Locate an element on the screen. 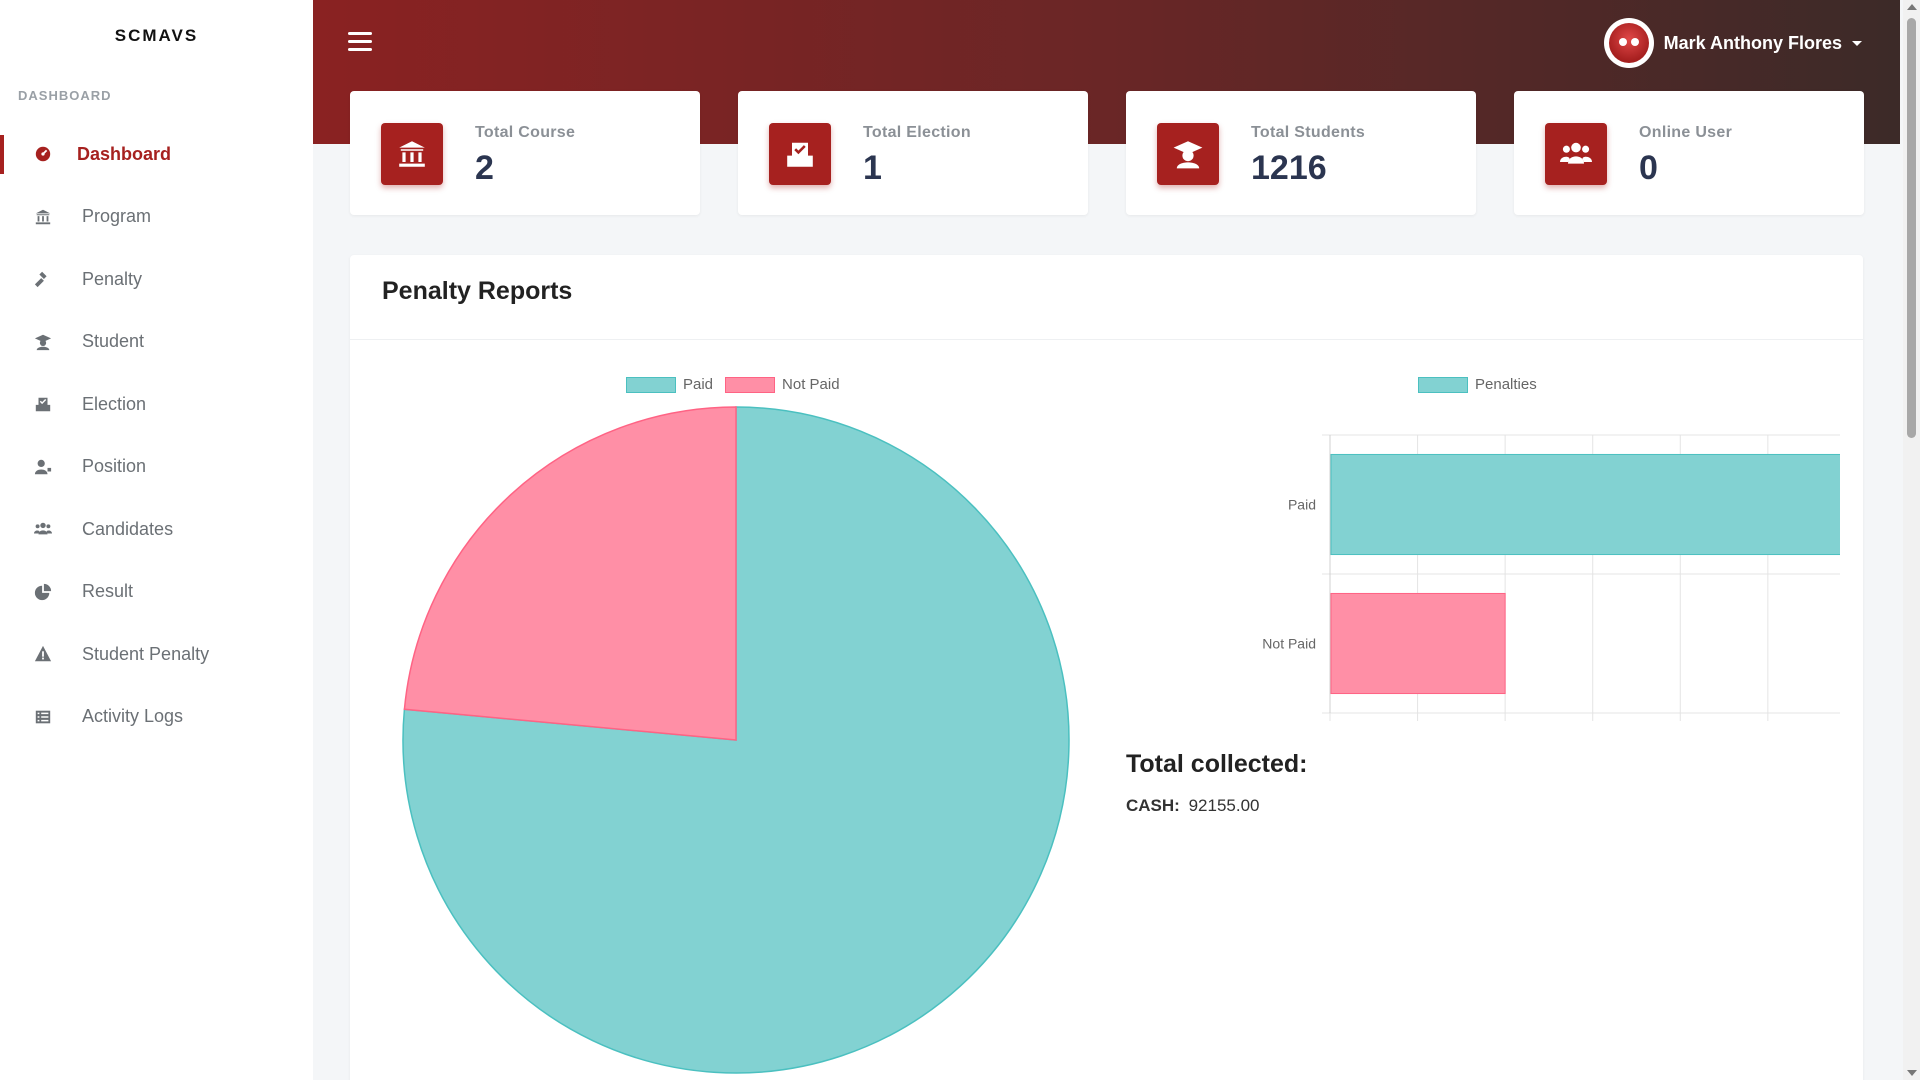 The height and width of the screenshot is (1080, 1920). user-menu: Mark Anthony Flores is located at coordinates (1732, 43).